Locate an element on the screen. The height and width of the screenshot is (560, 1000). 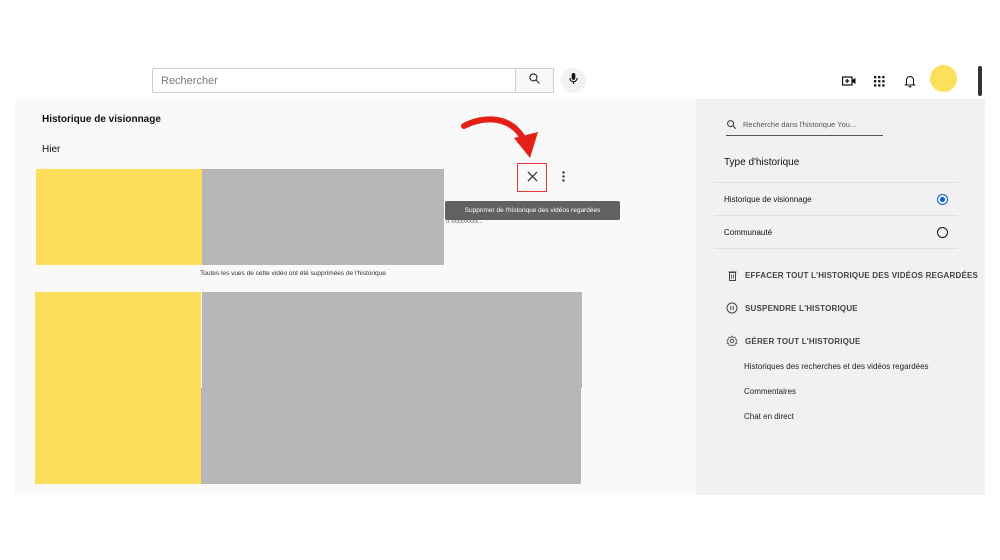
remove-from-history-button is located at coordinates (532, 177).